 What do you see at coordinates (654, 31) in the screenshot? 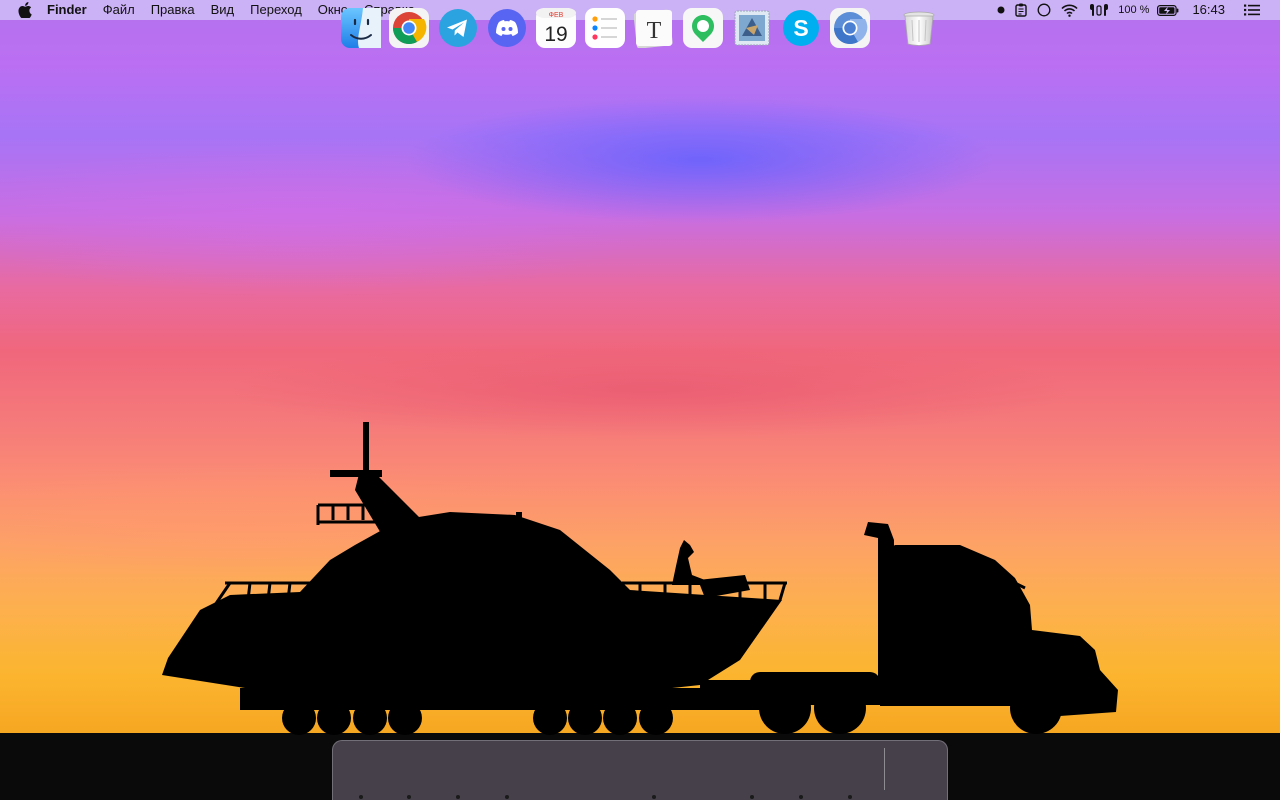
I see `typora-letter: T` at bounding box center [654, 31].